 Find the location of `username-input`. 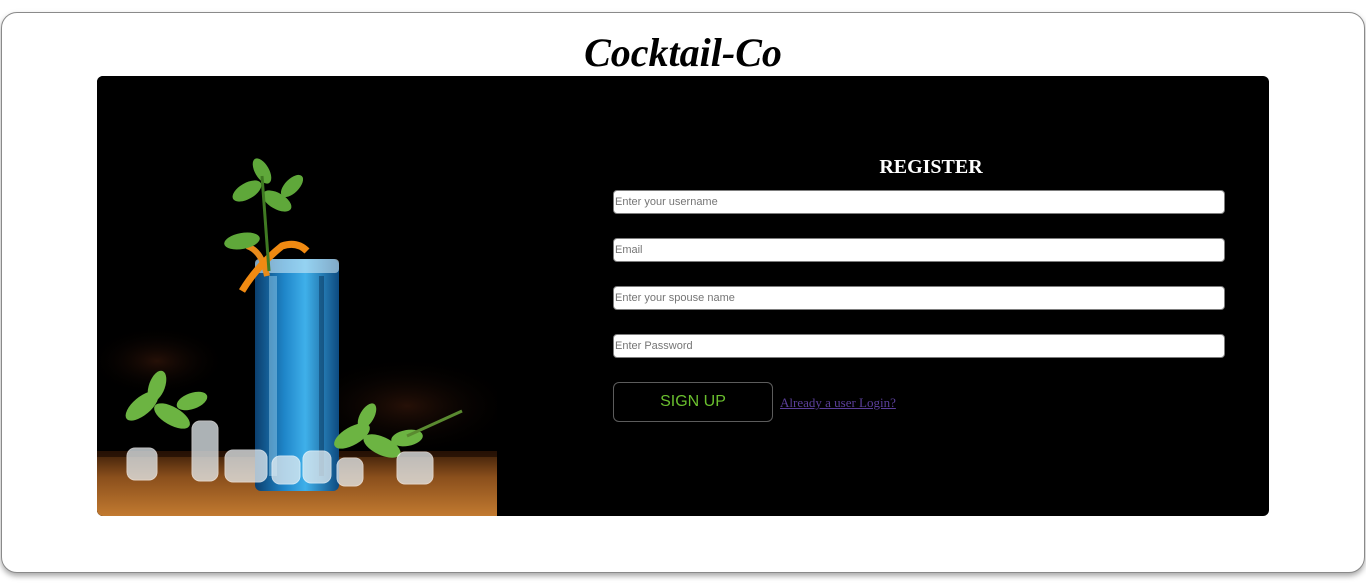

username-input is located at coordinates (919, 202).